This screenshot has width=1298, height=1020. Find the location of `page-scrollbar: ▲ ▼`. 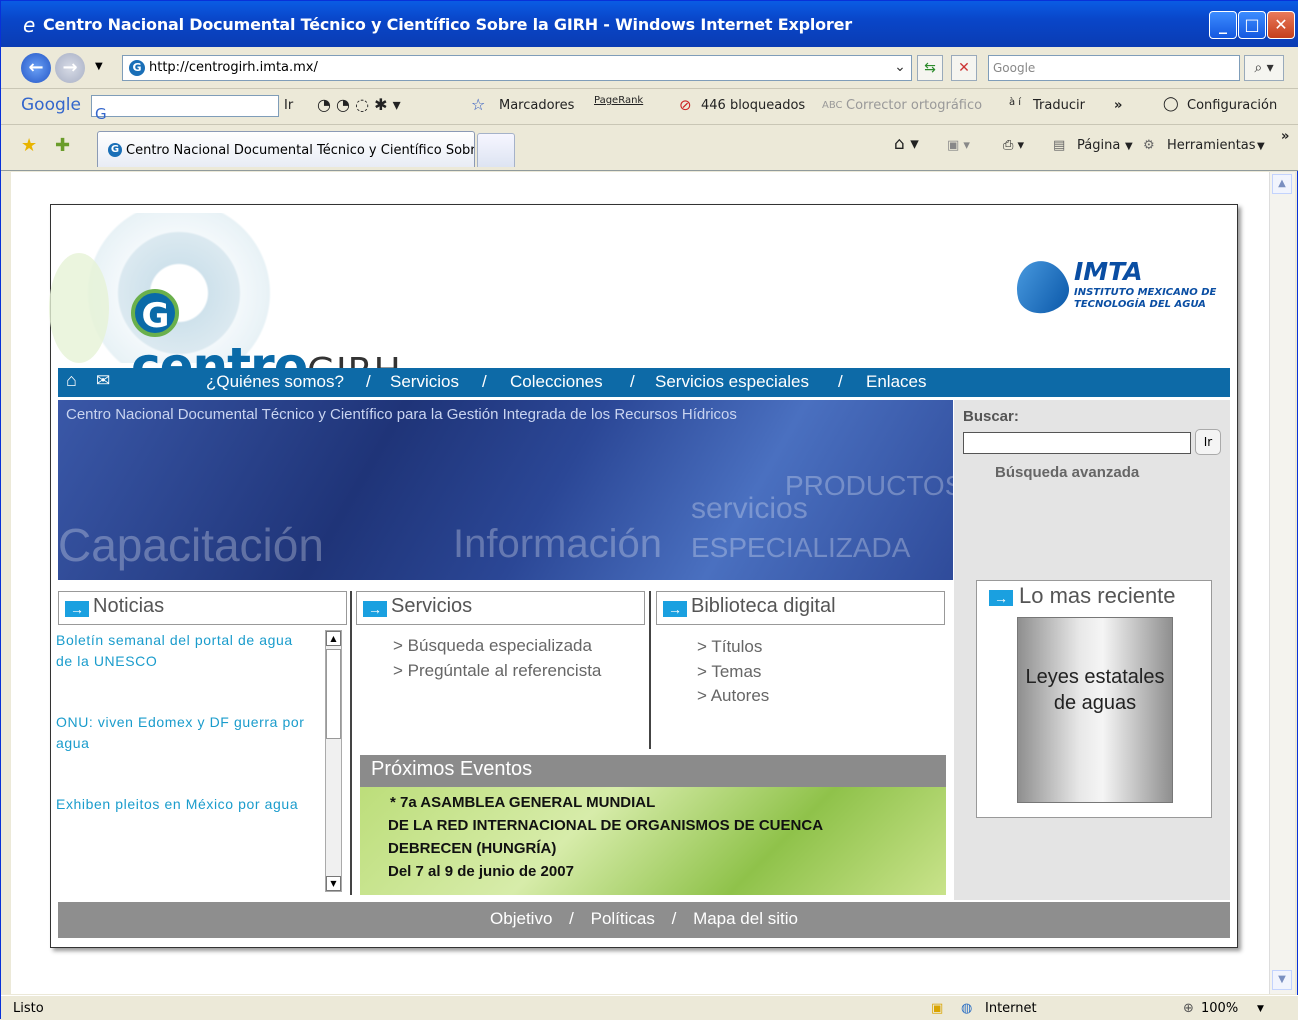

page-scrollbar: ▲ ▼ is located at coordinates (1282, 583).